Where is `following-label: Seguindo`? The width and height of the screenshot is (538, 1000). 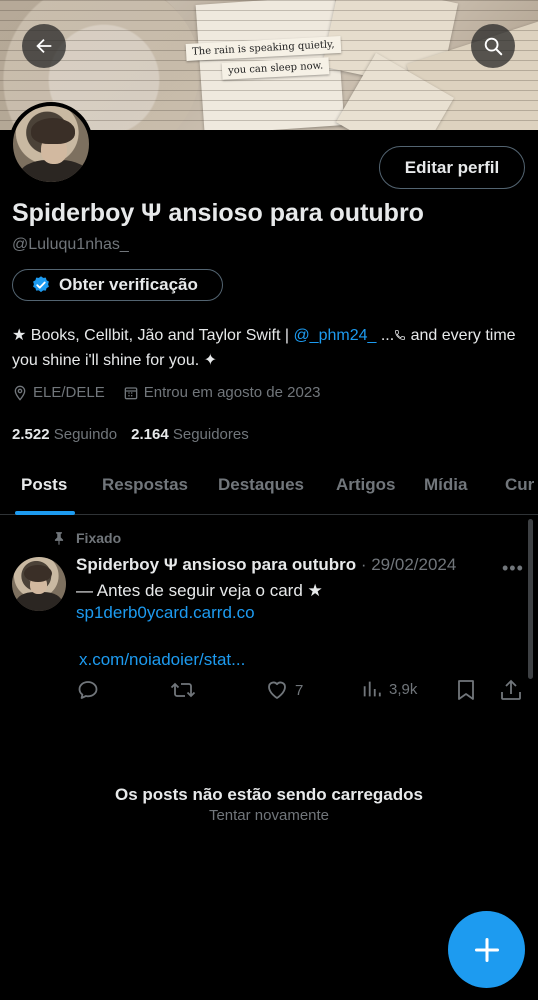 following-label: Seguindo is located at coordinates (85, 434).